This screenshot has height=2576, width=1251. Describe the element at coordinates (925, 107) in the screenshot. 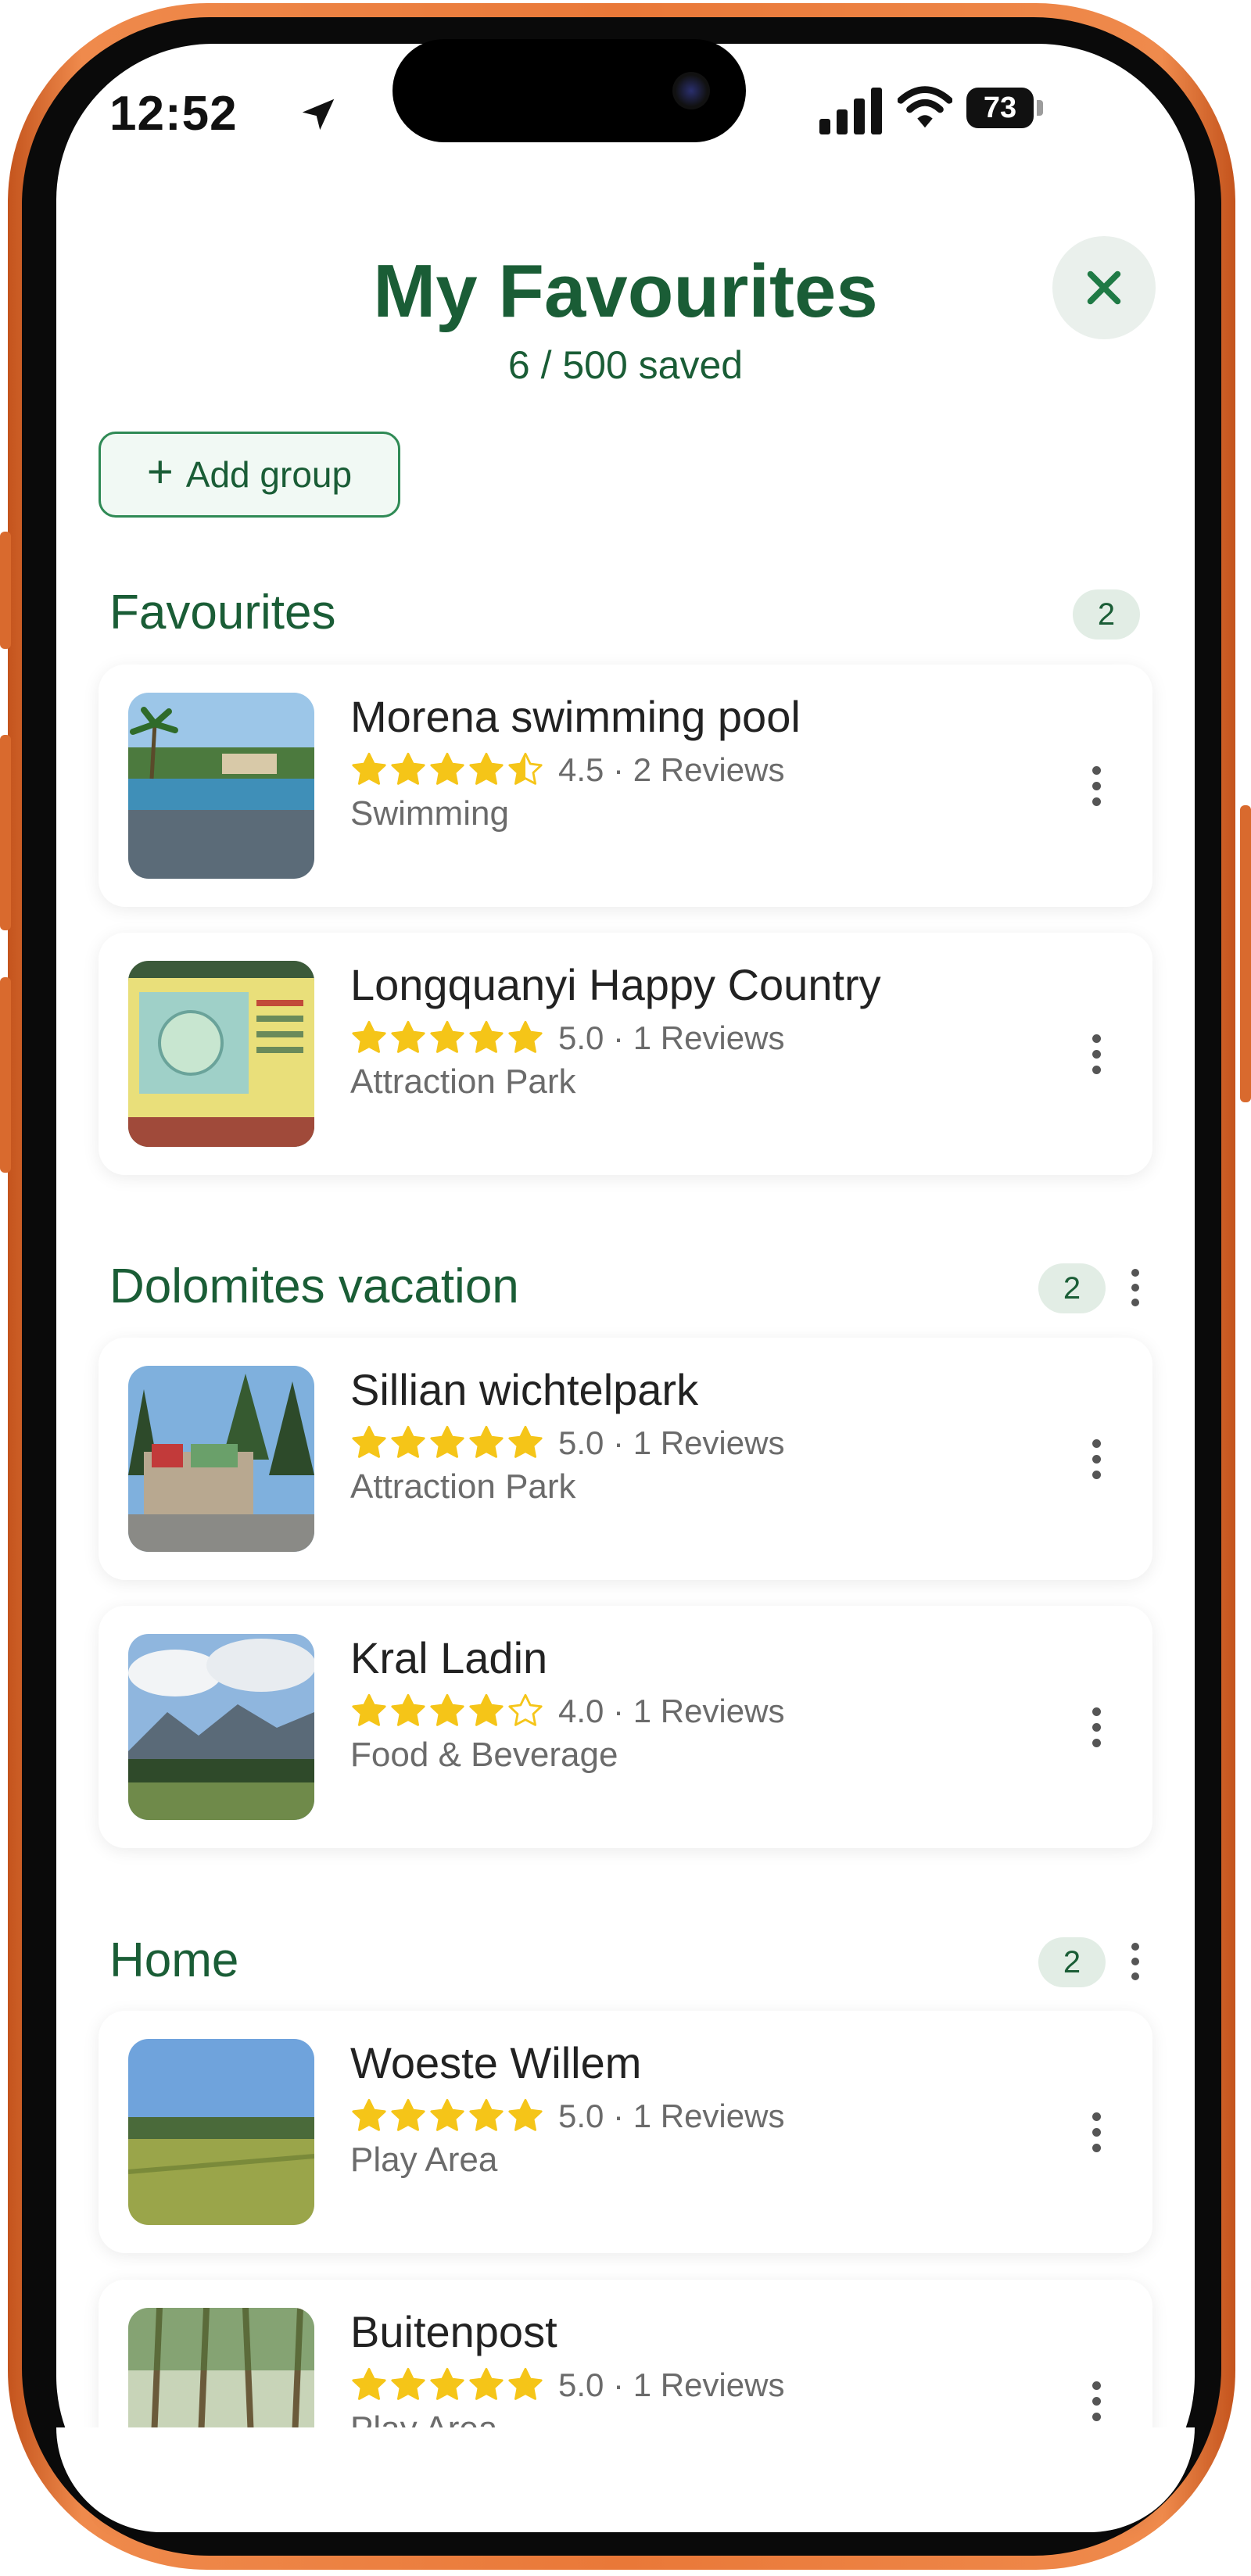

I see `wifi-icon` at that location.